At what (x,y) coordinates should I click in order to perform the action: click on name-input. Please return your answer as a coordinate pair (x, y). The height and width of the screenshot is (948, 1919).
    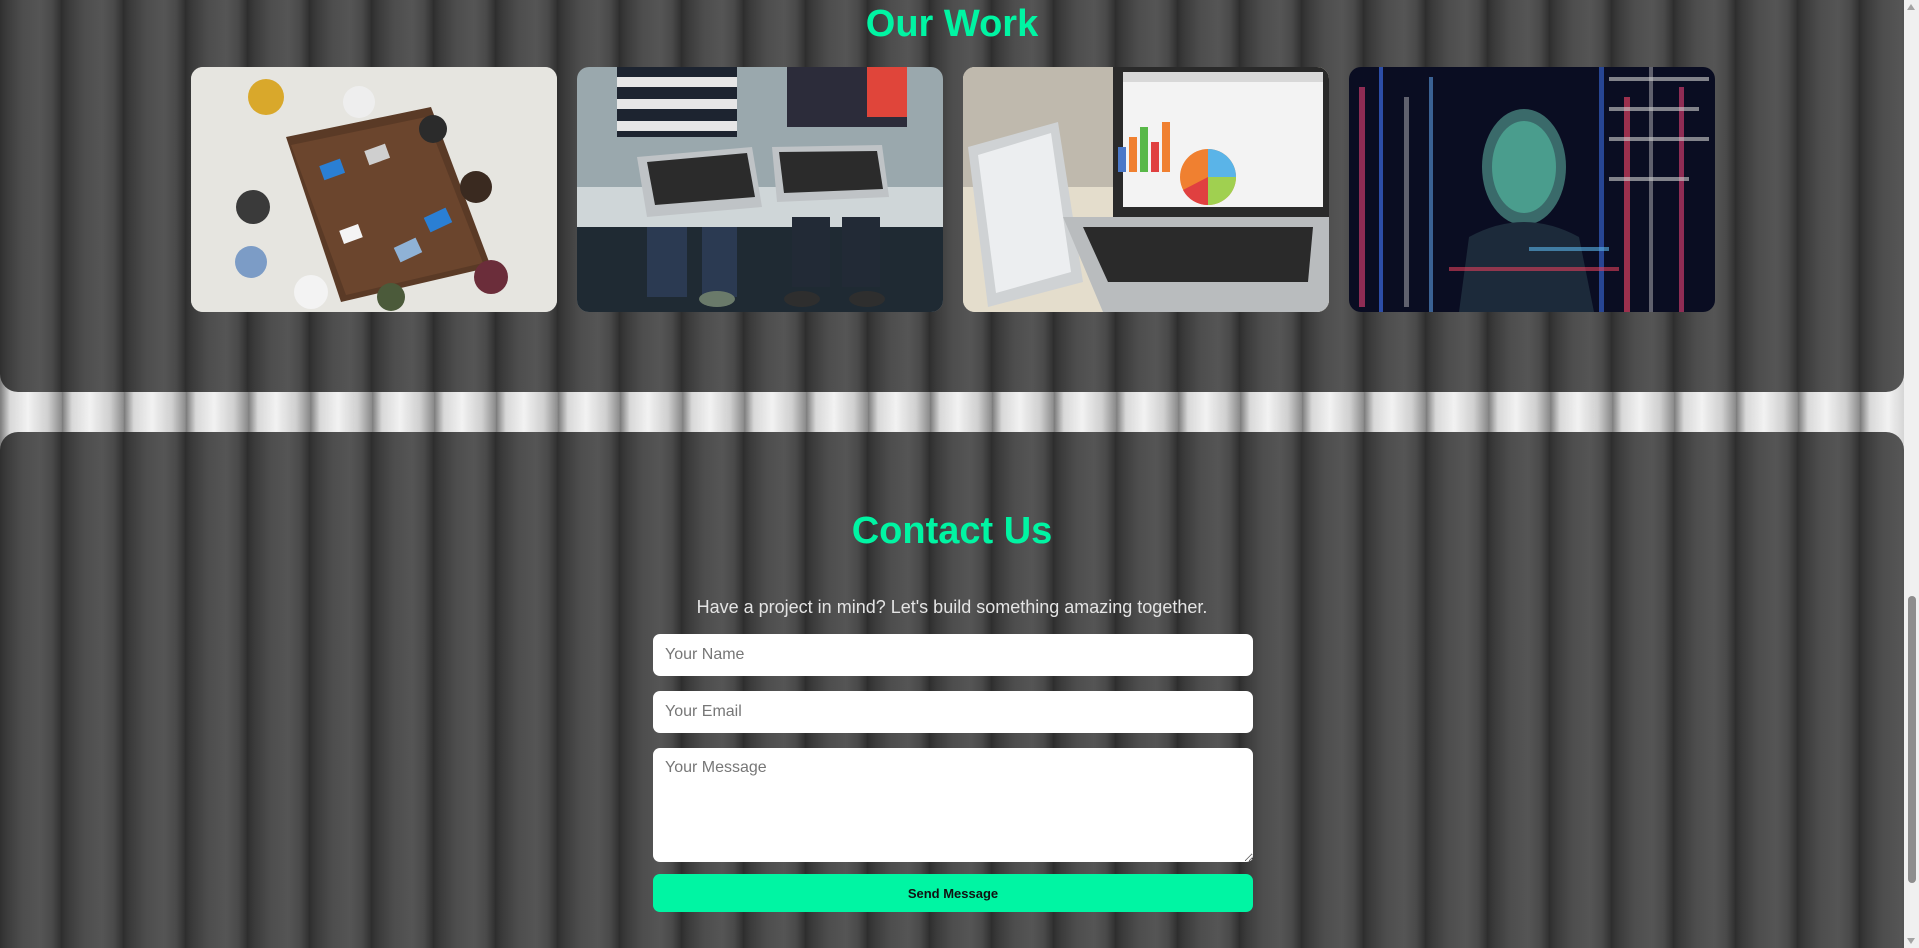
    Looking at the image, I should click on (953, 655).